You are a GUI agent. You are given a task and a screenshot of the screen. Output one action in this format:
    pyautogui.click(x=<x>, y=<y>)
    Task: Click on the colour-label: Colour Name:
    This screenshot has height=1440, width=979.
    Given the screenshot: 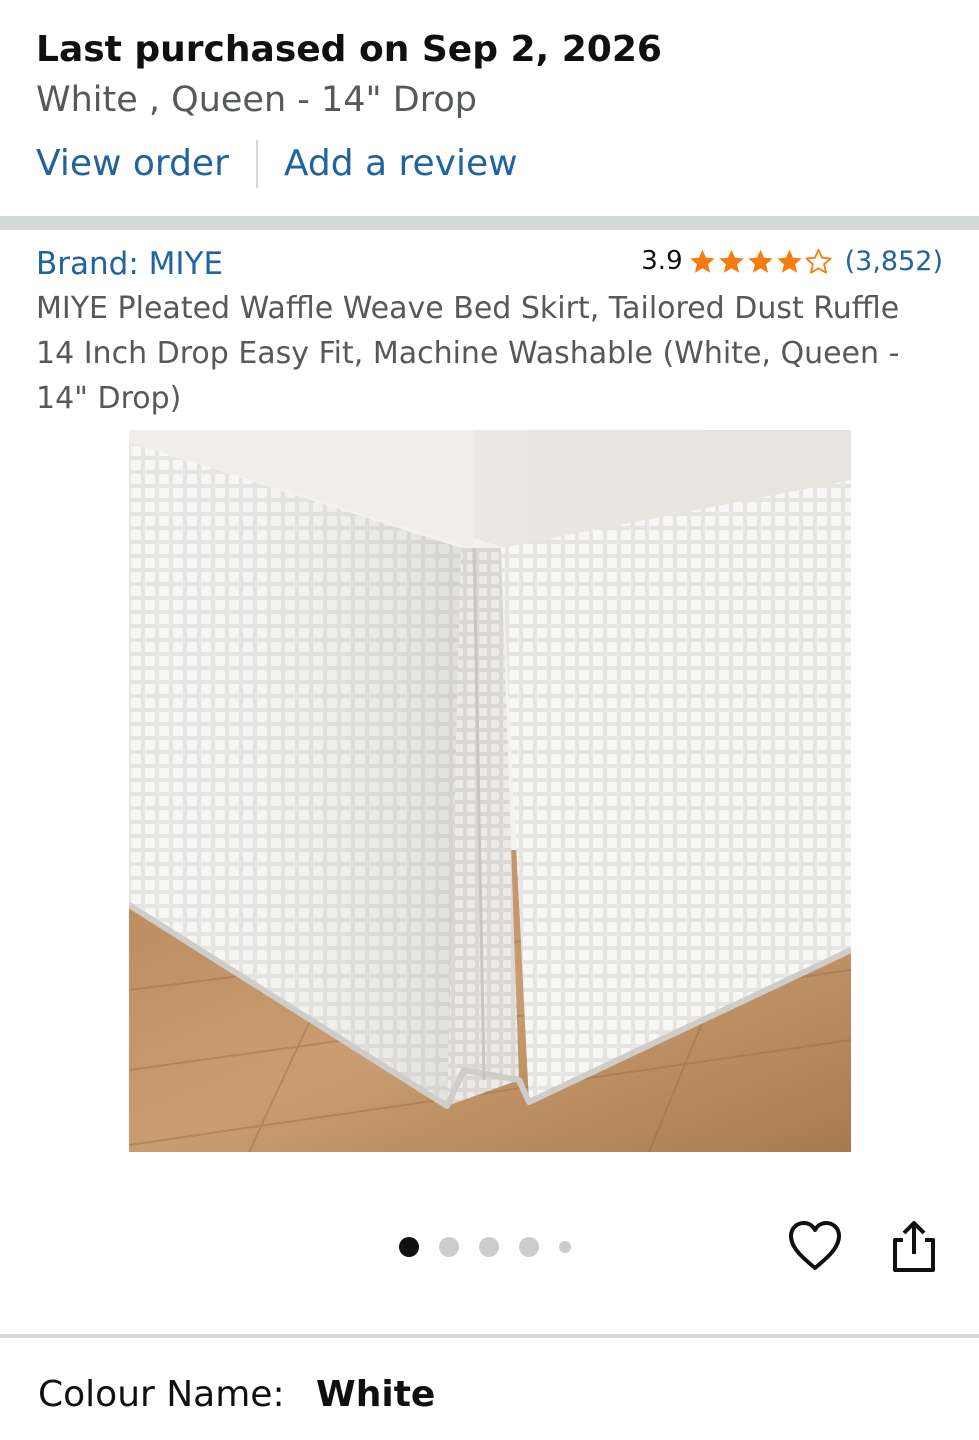 What is the action you would take?
    pyautogui.click(x=161, y=1394)
    